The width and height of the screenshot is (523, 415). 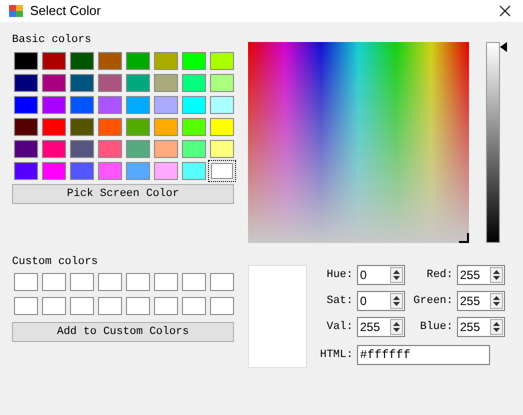 I want to click on window-title: Select Color, so click(x=65, y=11).